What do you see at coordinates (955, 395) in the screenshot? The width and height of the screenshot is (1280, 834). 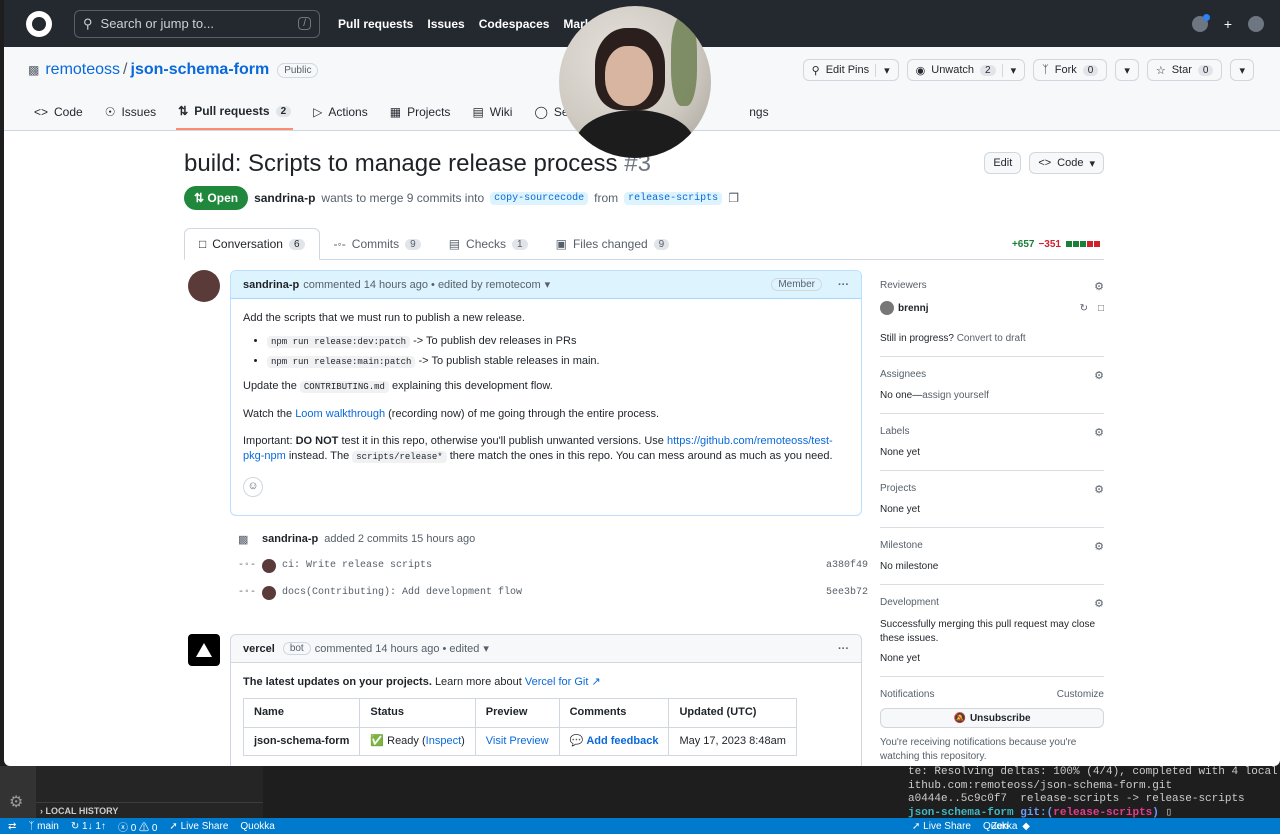 I see `assign-yourself-link: assign yourself` at bounding box center [955, 395].